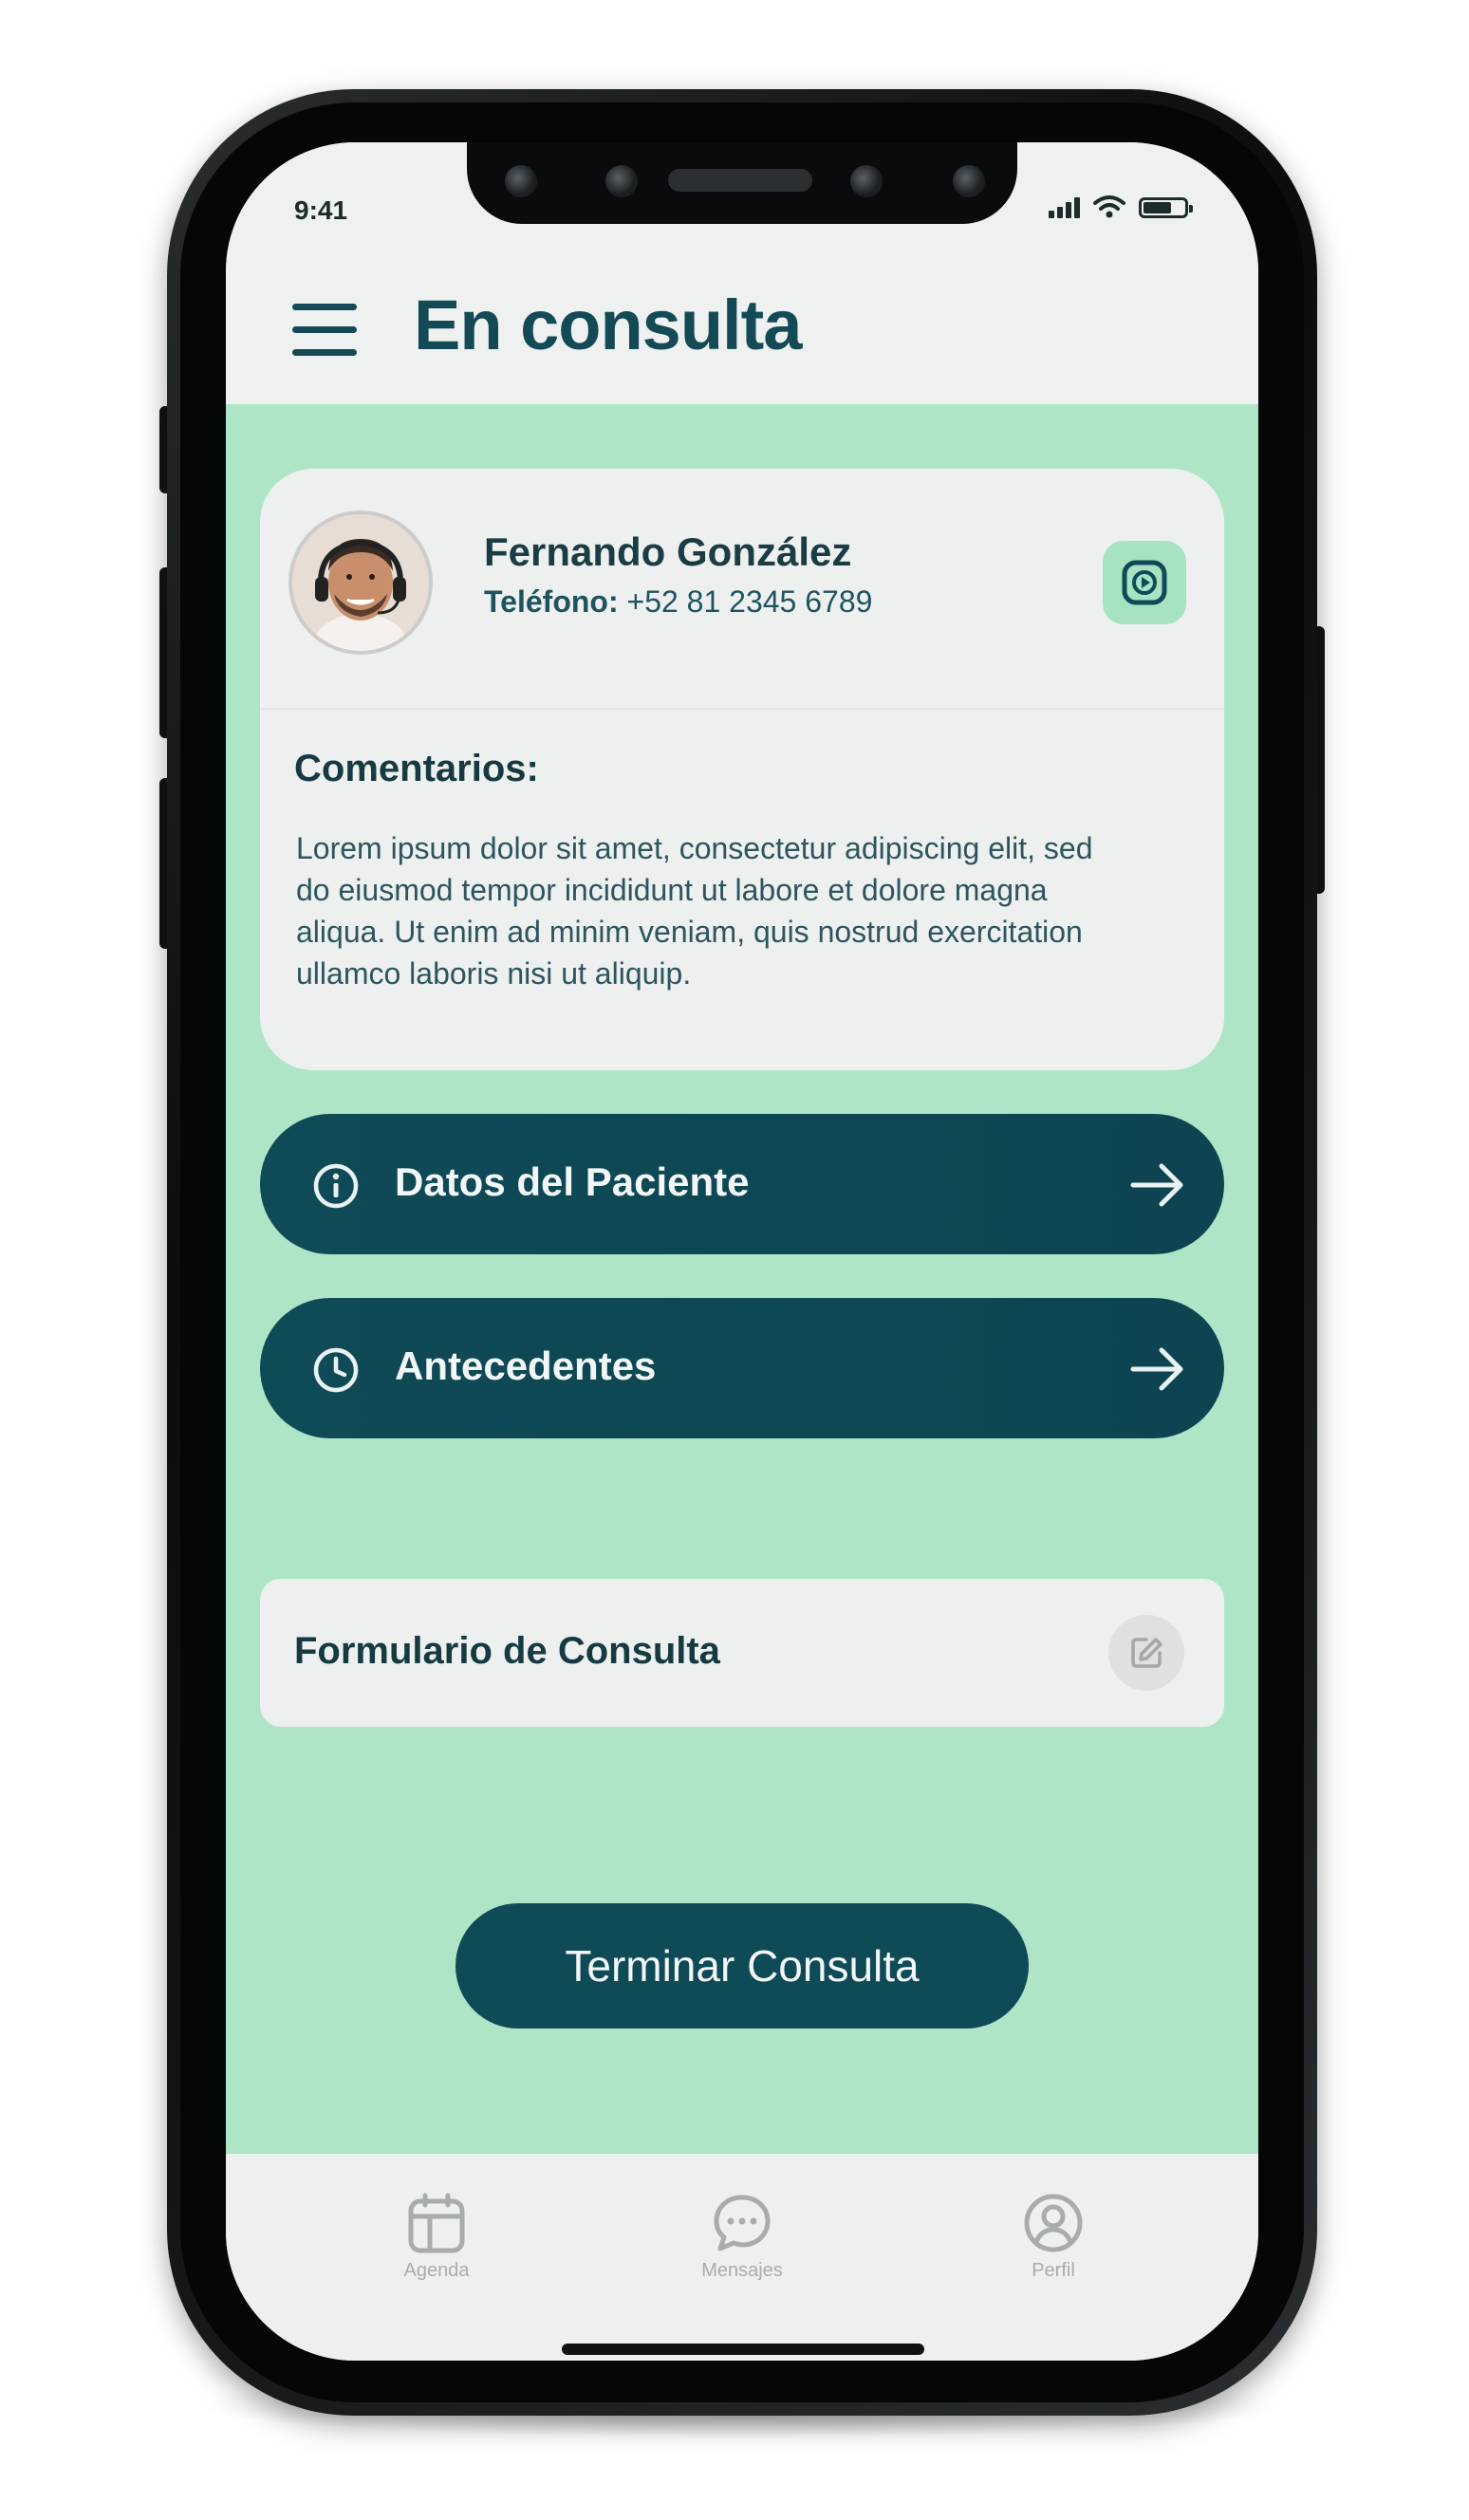  What do you see at coordinates (749, 601) in the screenshot?
I see `phone-number: +52 81 2345 6789` at bounding box center [749, 601].